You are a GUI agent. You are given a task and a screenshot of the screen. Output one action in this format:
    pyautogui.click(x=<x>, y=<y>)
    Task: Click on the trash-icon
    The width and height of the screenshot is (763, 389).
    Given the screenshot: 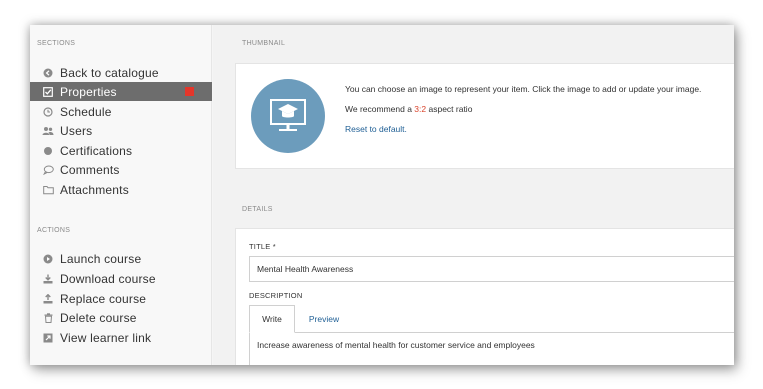 What is the action you would take?
    pyautogui.click(x=48, y=317)
    